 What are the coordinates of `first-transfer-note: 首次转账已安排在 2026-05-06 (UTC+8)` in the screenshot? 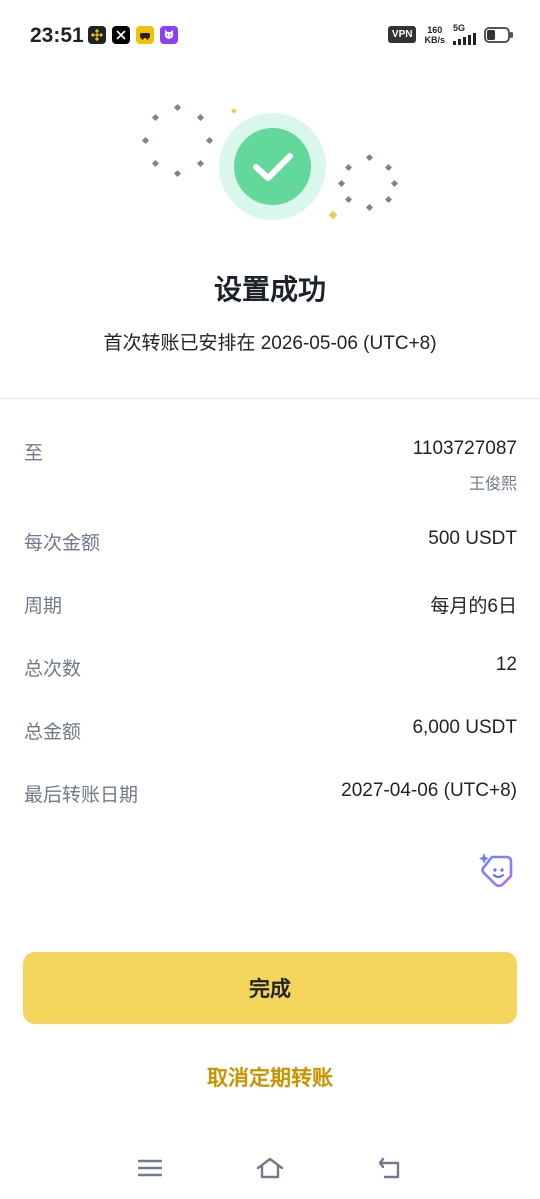 It's located at (270, 343).